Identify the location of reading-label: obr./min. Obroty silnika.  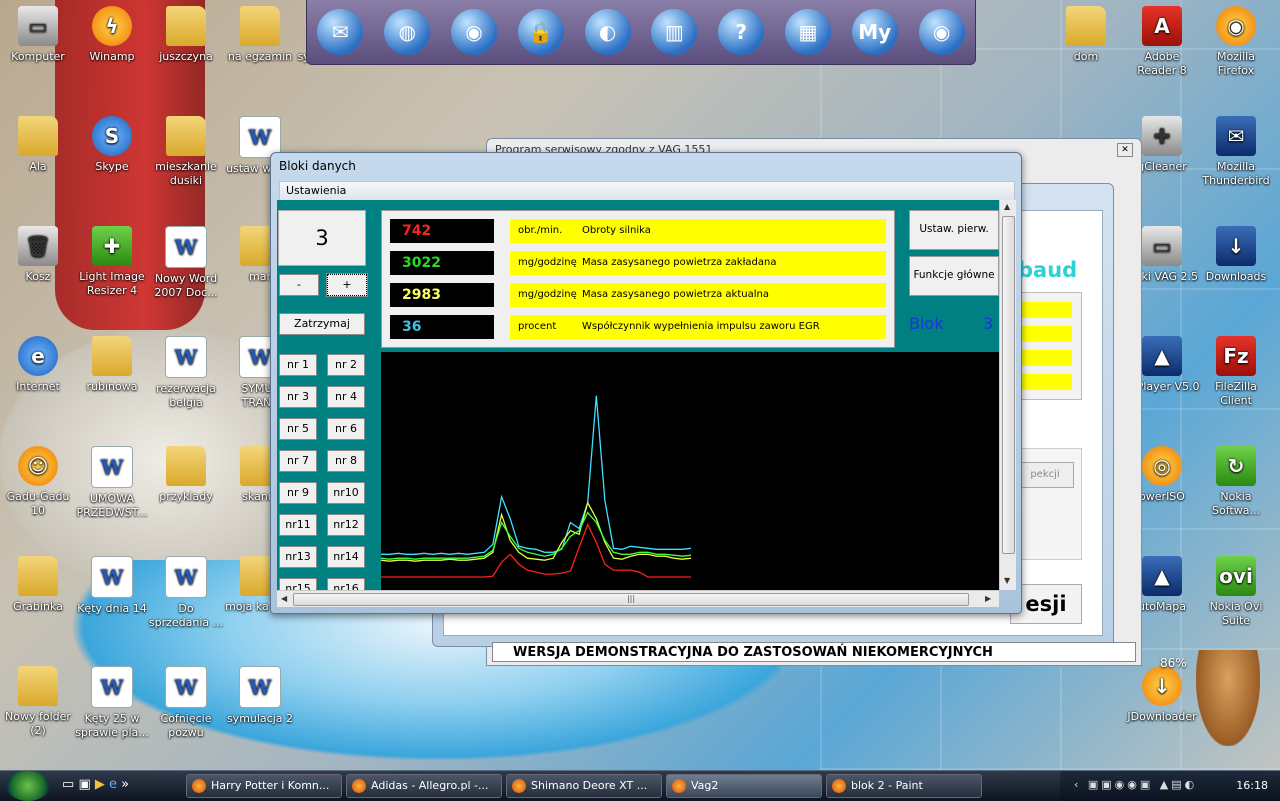
(698, 231).